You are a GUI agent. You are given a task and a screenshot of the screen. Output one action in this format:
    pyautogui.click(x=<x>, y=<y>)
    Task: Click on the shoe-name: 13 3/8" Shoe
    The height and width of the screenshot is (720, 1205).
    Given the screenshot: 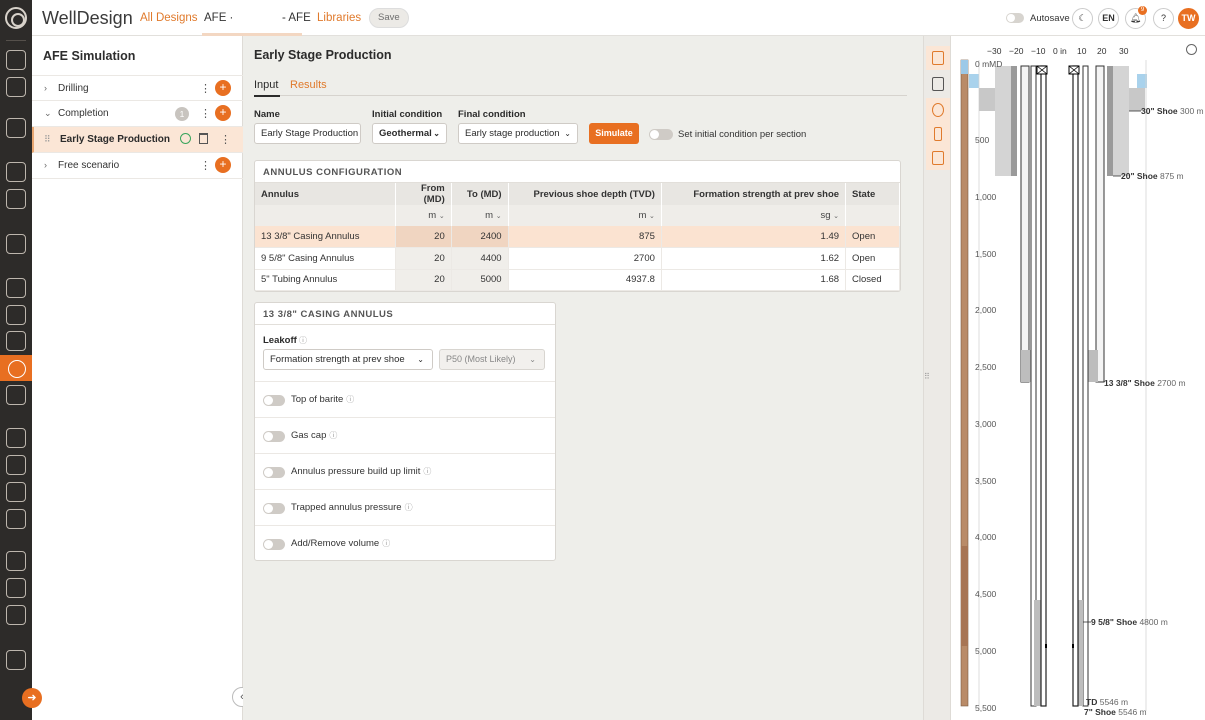 What is the action you would take?
    pyautogui.click(x=1129, y=383)
    